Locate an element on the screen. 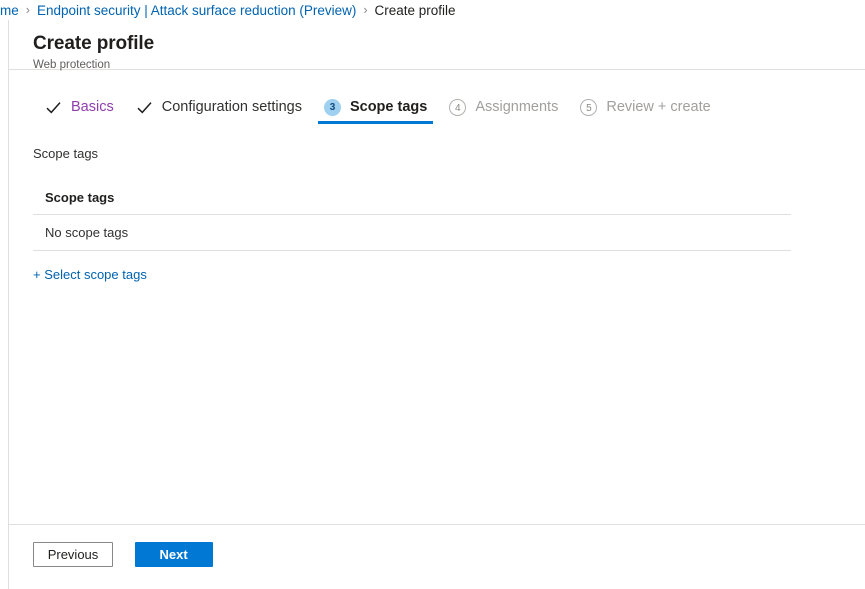 This screenshot has width=865, height=589. wizard-step-badge-5: 5 is located at coordinates (589, 107).